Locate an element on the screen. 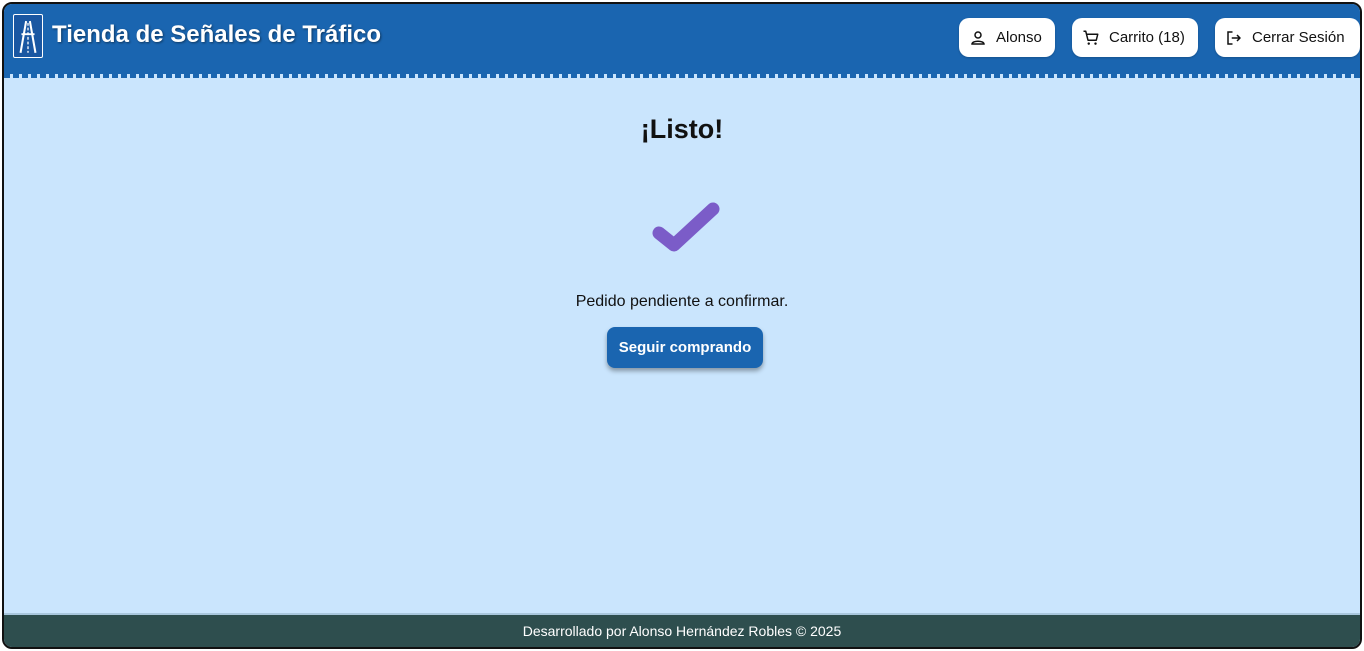  order-status-text: Pedido pendiente a confirmar. is located at coordinates (682, 301).